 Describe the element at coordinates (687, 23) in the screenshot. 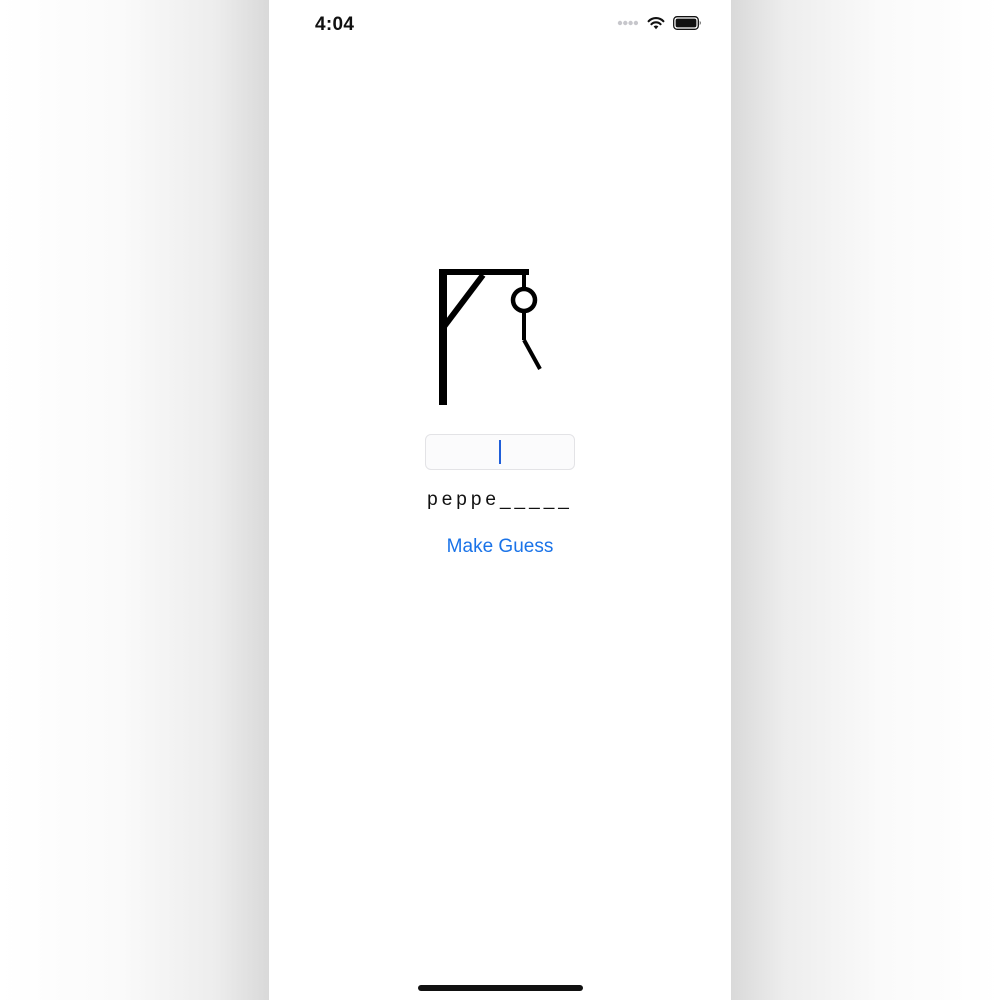

I see `battery-icon` at that location.